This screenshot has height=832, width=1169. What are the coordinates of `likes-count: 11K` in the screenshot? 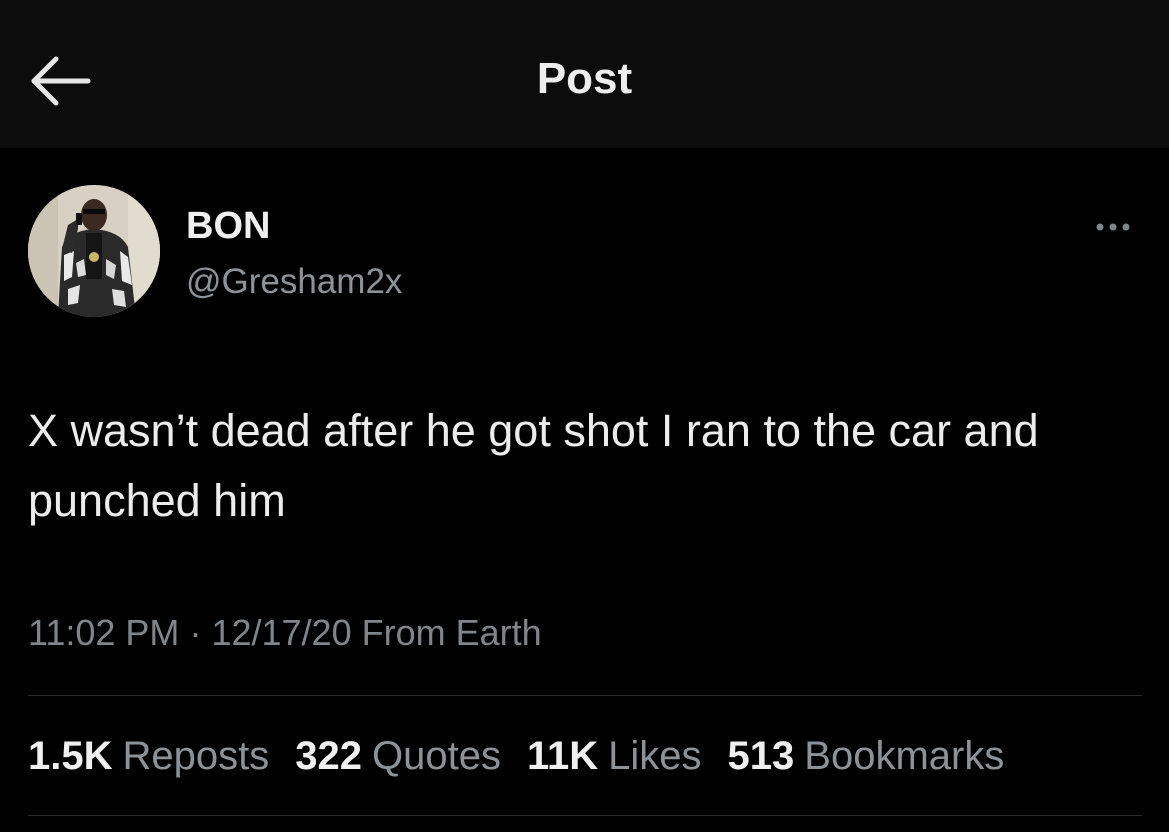 It's located at (562, 756).